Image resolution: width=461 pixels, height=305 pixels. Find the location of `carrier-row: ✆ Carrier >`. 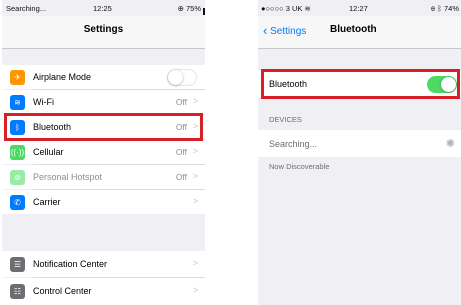

carrier-row: ✆ Carrier > is located at coordinates (103, 202).